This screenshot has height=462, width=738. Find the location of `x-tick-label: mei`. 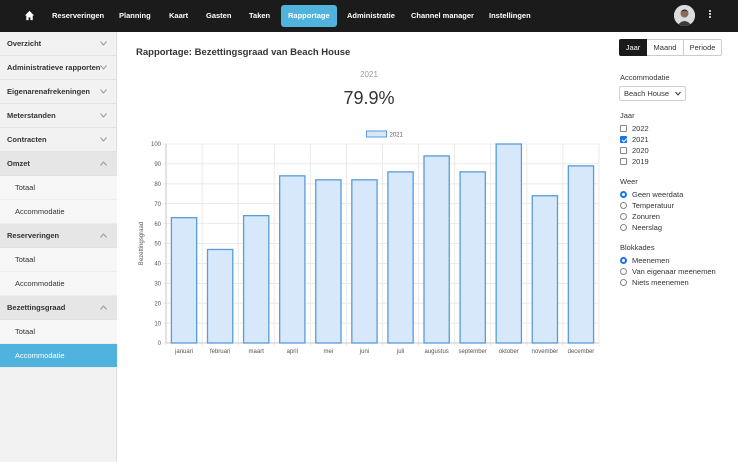

x-tick-label: mei is located at coordinates (329, 352).